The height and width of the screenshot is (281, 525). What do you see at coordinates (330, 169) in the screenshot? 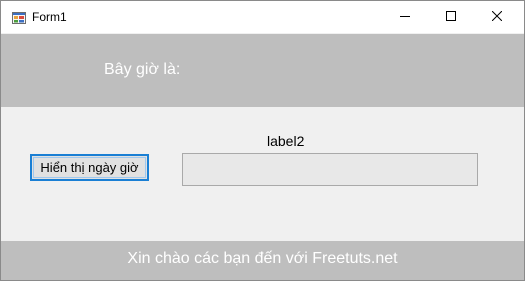
I see `datetime-output-textbox` at bounding box center [330, 169].